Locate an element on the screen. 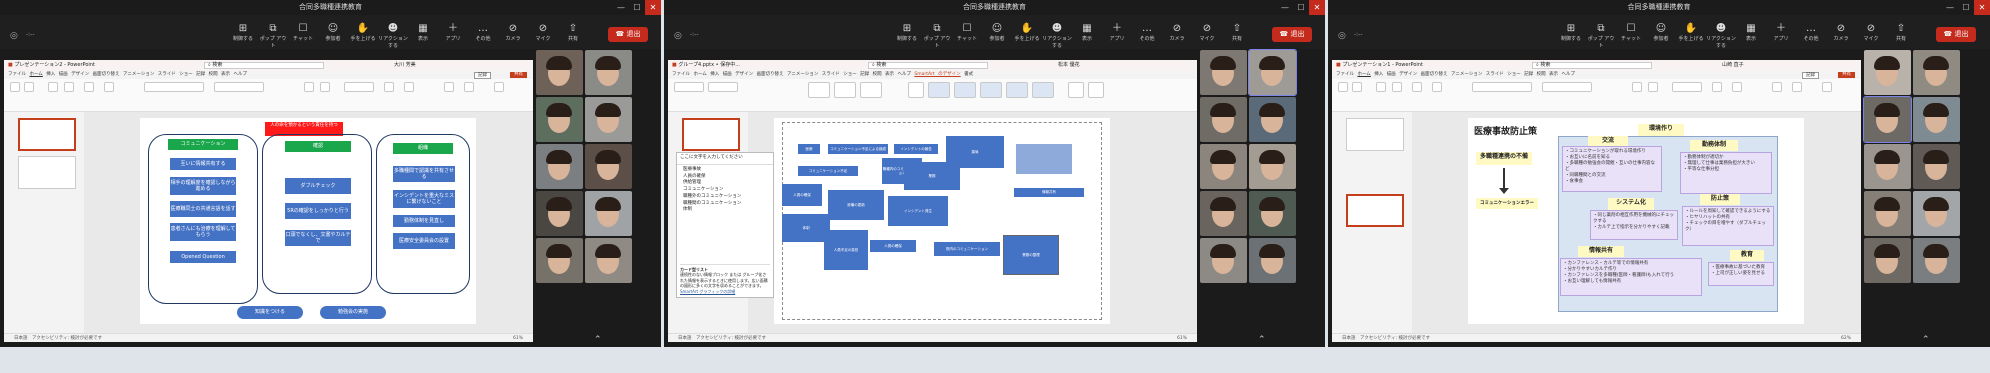 This screenshot has width=1990, height=373. smartart-shape: 業務 is located at coordinates (932, 176).